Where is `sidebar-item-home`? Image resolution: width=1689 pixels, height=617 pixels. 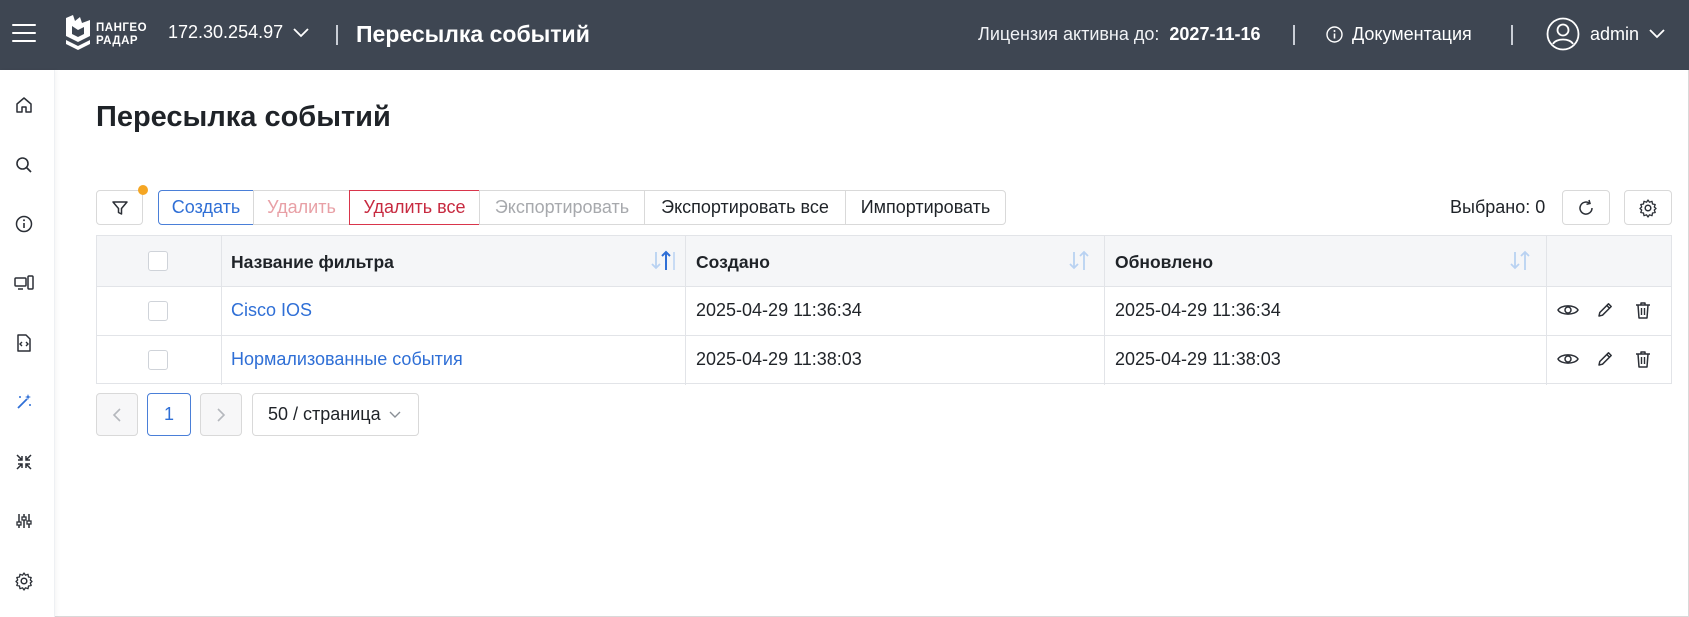 sidebar-item-home is located at coordinates (24, 105).